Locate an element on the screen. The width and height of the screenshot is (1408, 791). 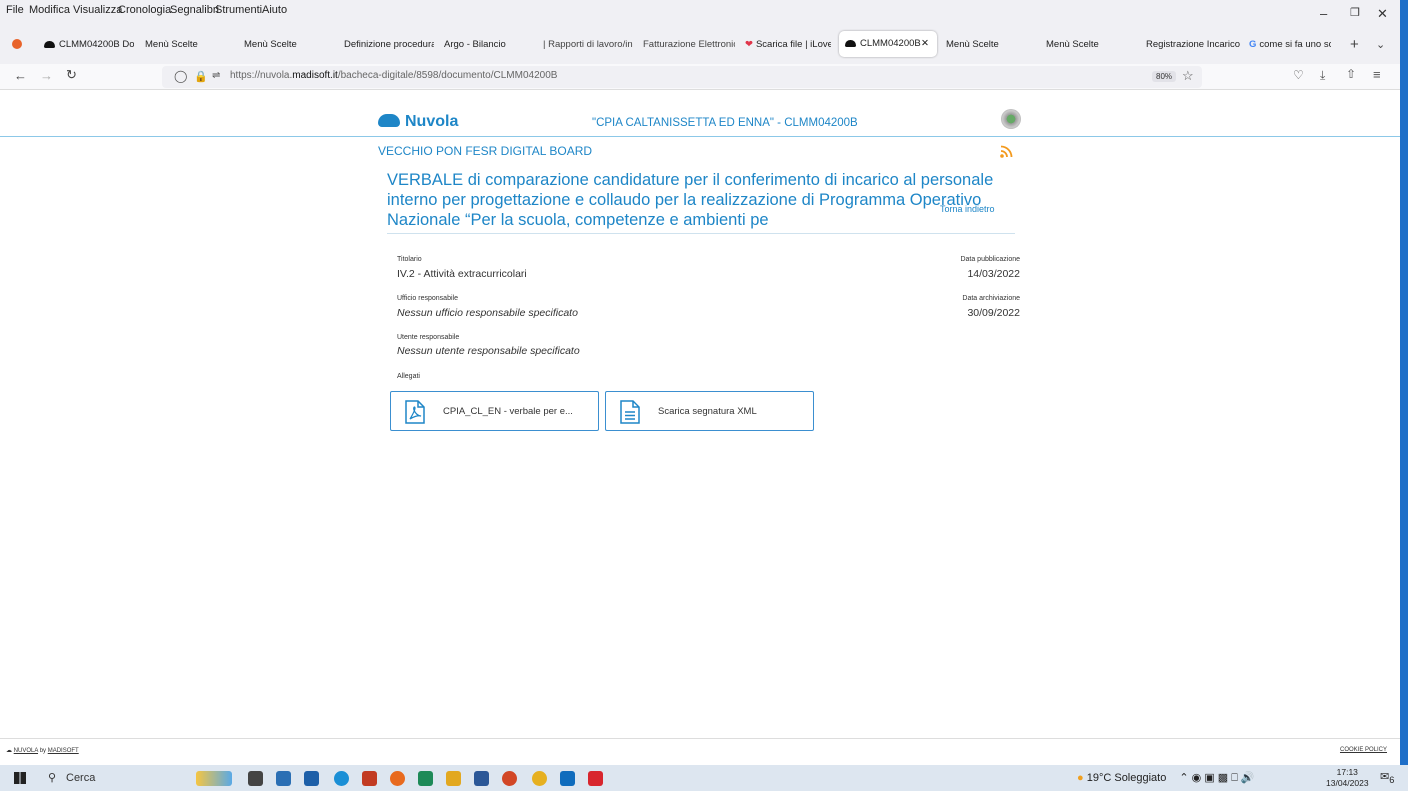
publisher-icon is located at coordinates (425, 778).